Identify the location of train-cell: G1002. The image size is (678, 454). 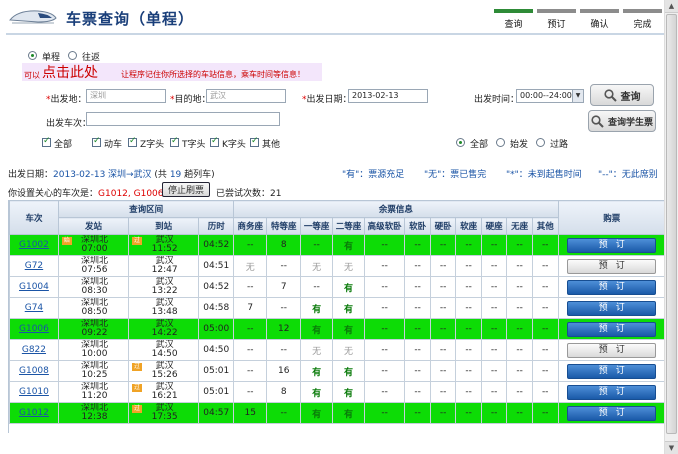
(34, 245).